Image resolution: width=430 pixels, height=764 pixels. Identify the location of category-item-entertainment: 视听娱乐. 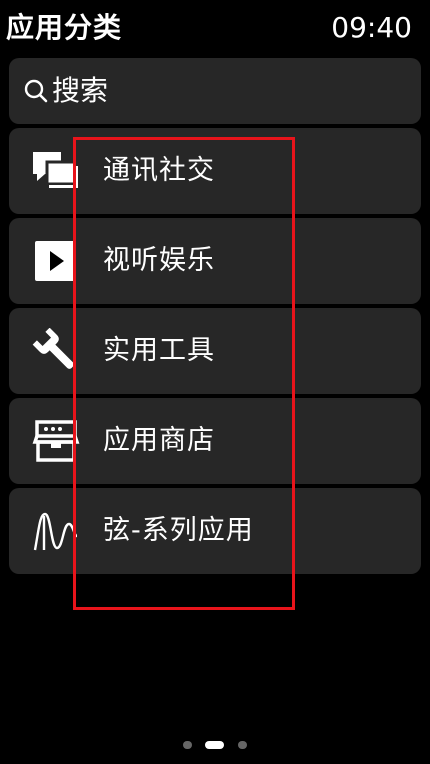
(215, 261).